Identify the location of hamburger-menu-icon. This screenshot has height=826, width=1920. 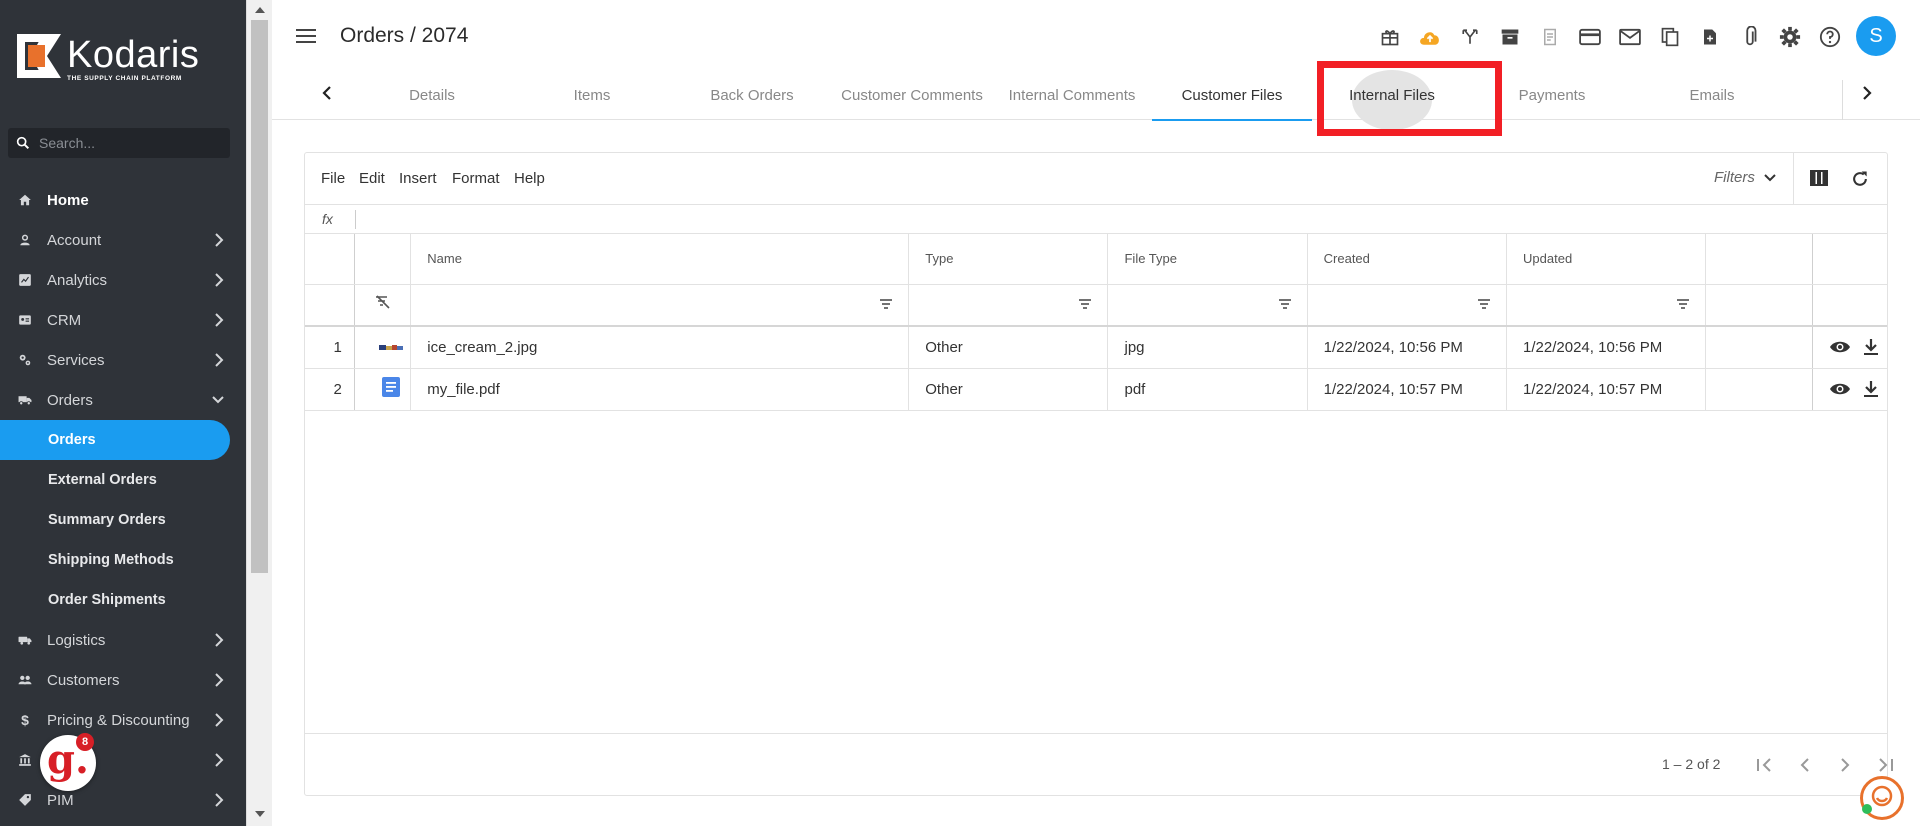
(306, 36).